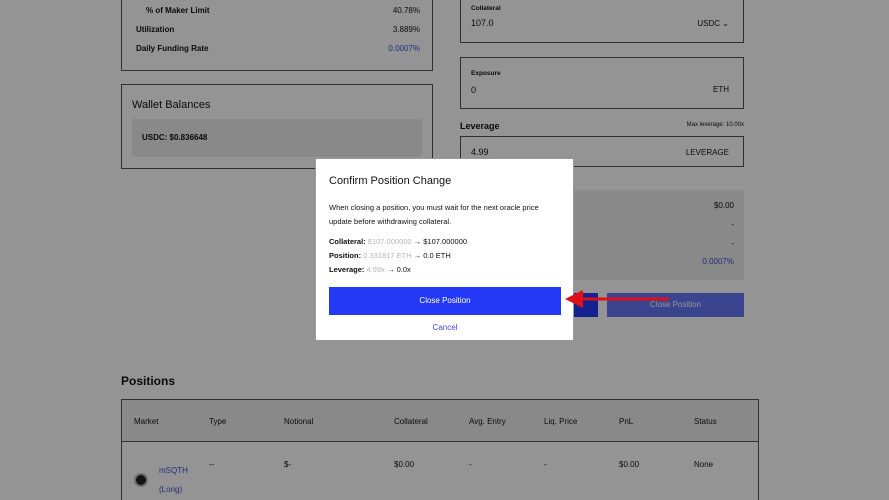 The width and height of the screenshot is (889, 500). Describe the element at coordinates (347, 241) in the screenshot. I see `modal-collateral-label: Collateral:` at that location.